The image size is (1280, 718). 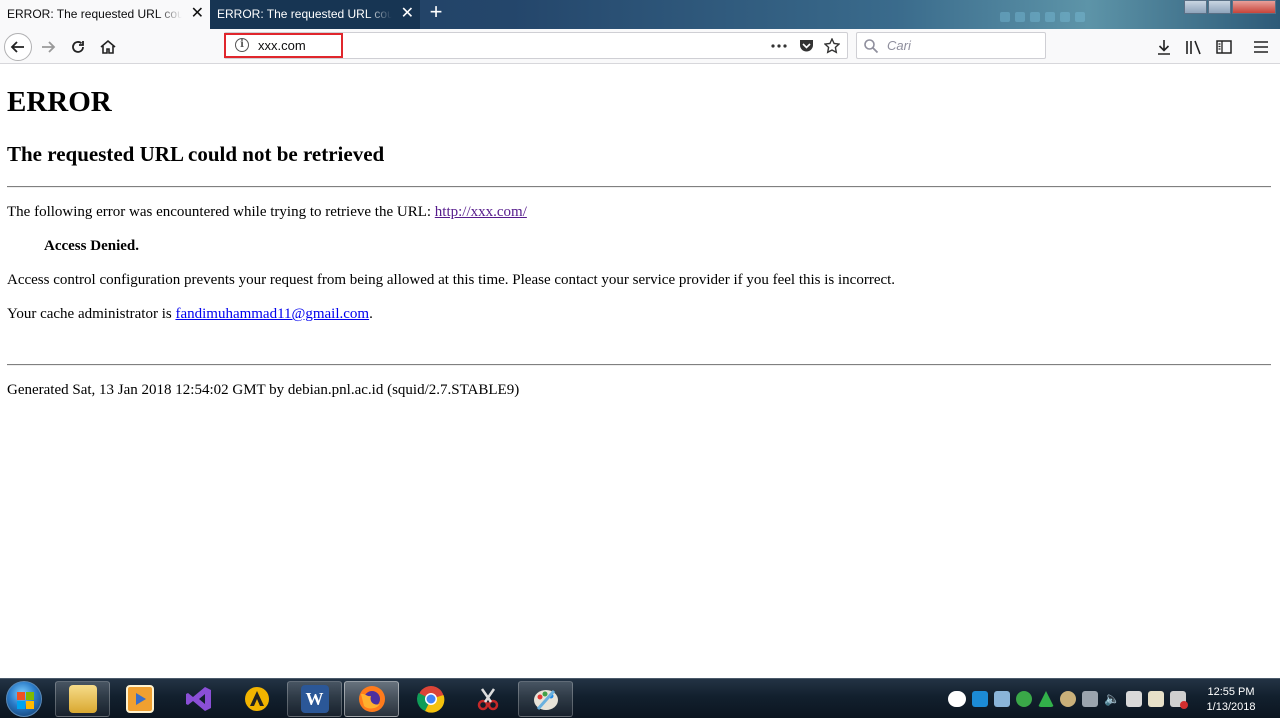 I want to click on minimize-button, so click(x=1195, y=7).